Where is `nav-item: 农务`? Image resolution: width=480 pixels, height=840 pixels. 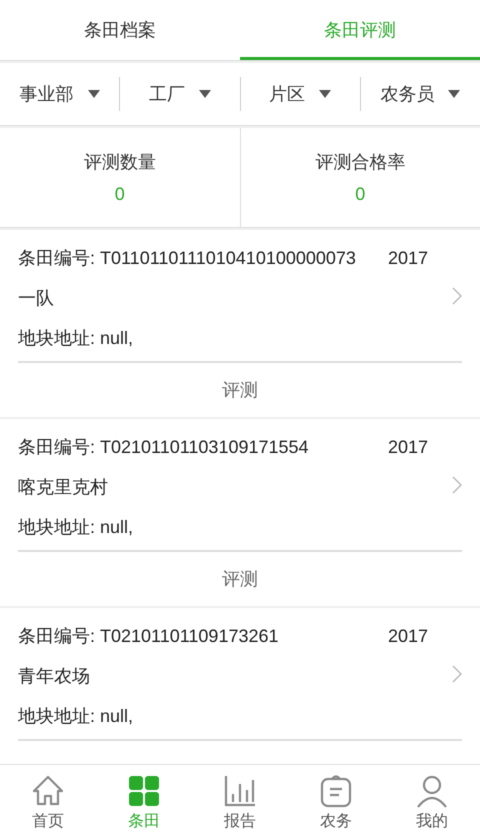 nav-item: 农务 is located at coordinates (336, 802).